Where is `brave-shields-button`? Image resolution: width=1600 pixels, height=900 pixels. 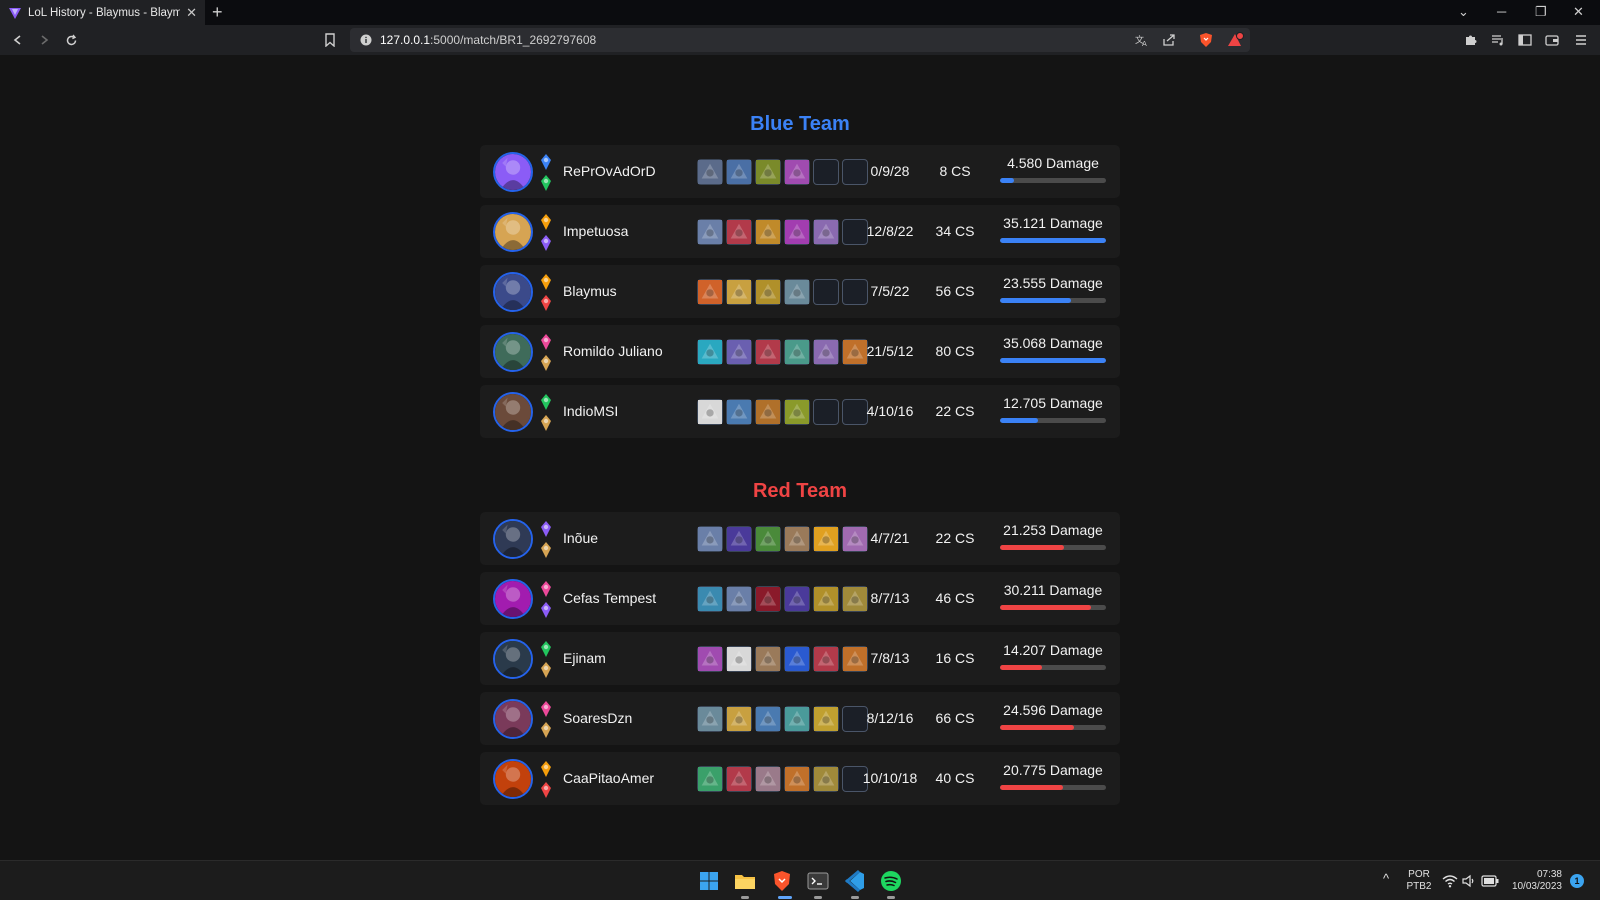 brave-shields-button is located at coordinates (1206, 40).